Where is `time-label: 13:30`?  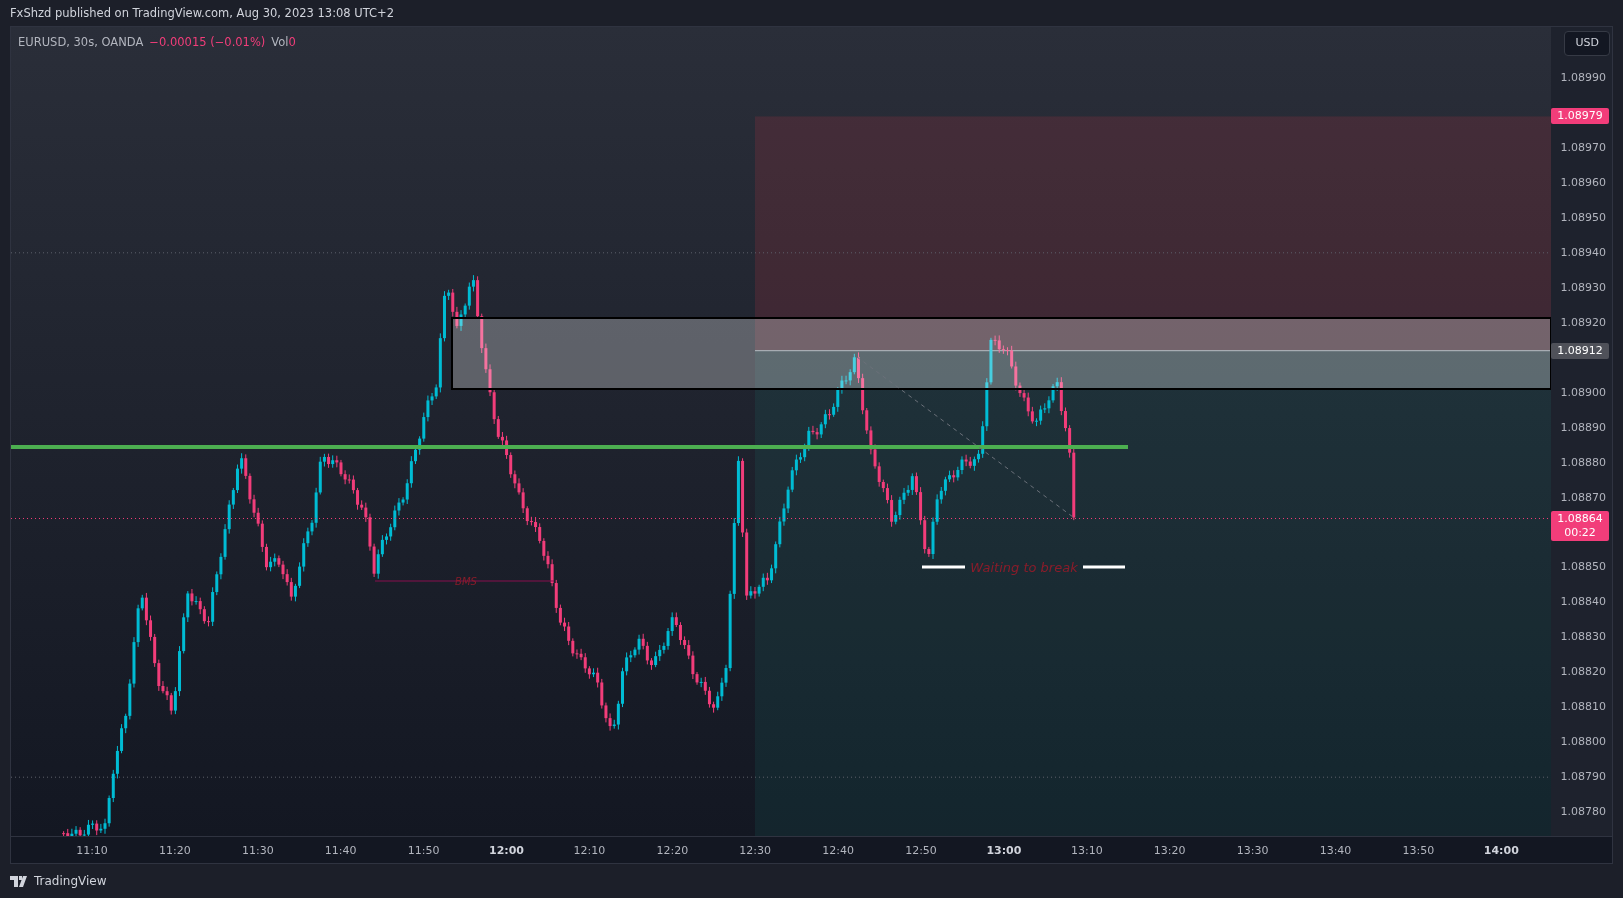 time-label: 13:30 is located at coordinates (1252, 851).